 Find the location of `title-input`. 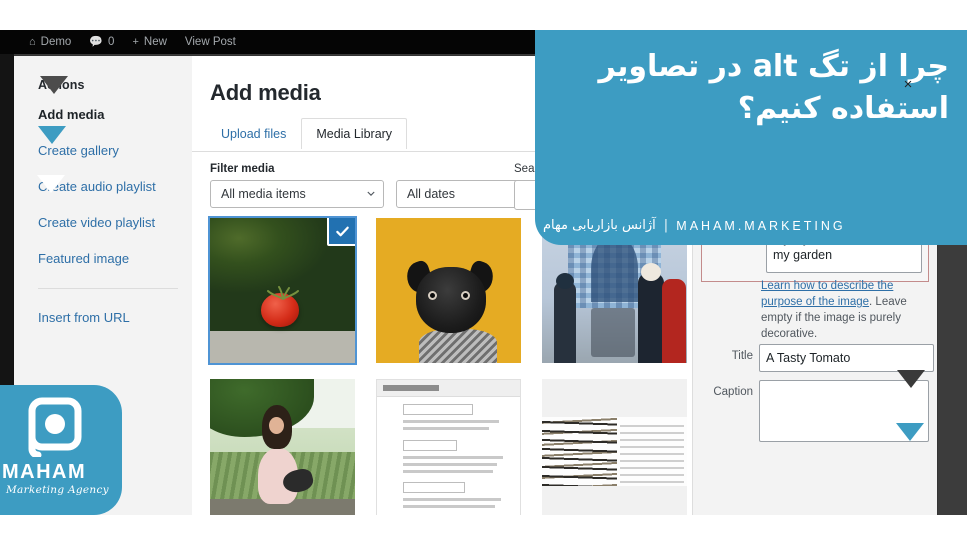

title-input is located at coordinates (846, 358).